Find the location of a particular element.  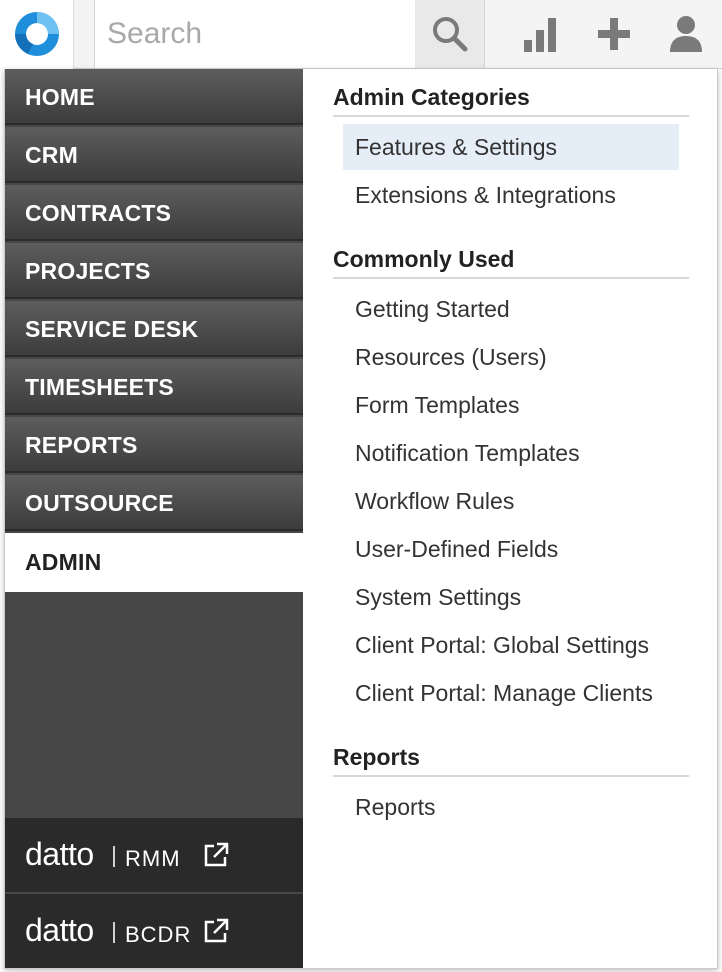

search-button is located at coordinates (450, 34).